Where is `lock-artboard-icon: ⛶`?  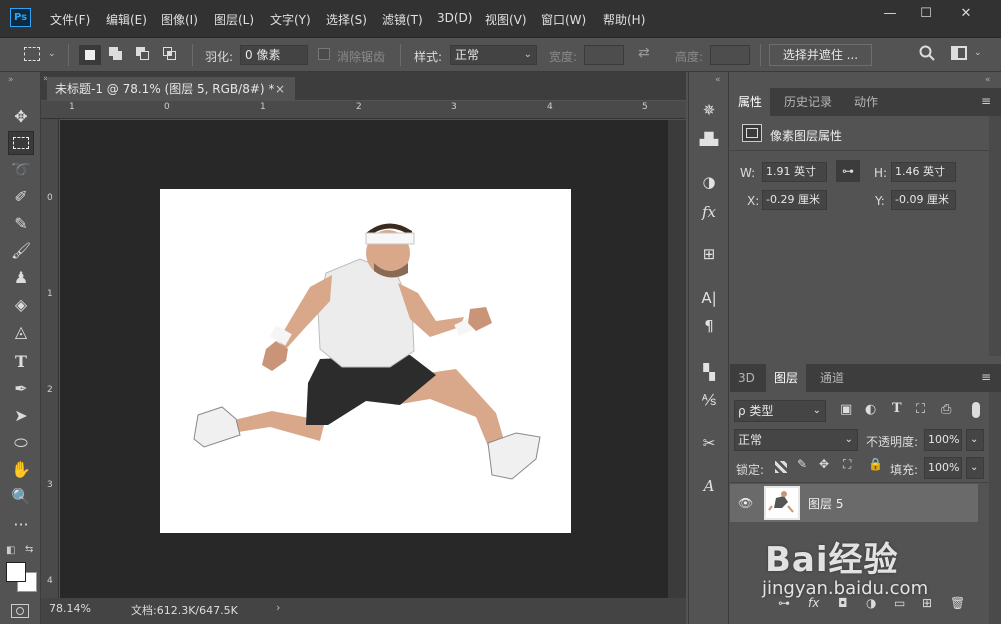
lock-artboard-icon: ⛶ is located at coordinates (847, 464).